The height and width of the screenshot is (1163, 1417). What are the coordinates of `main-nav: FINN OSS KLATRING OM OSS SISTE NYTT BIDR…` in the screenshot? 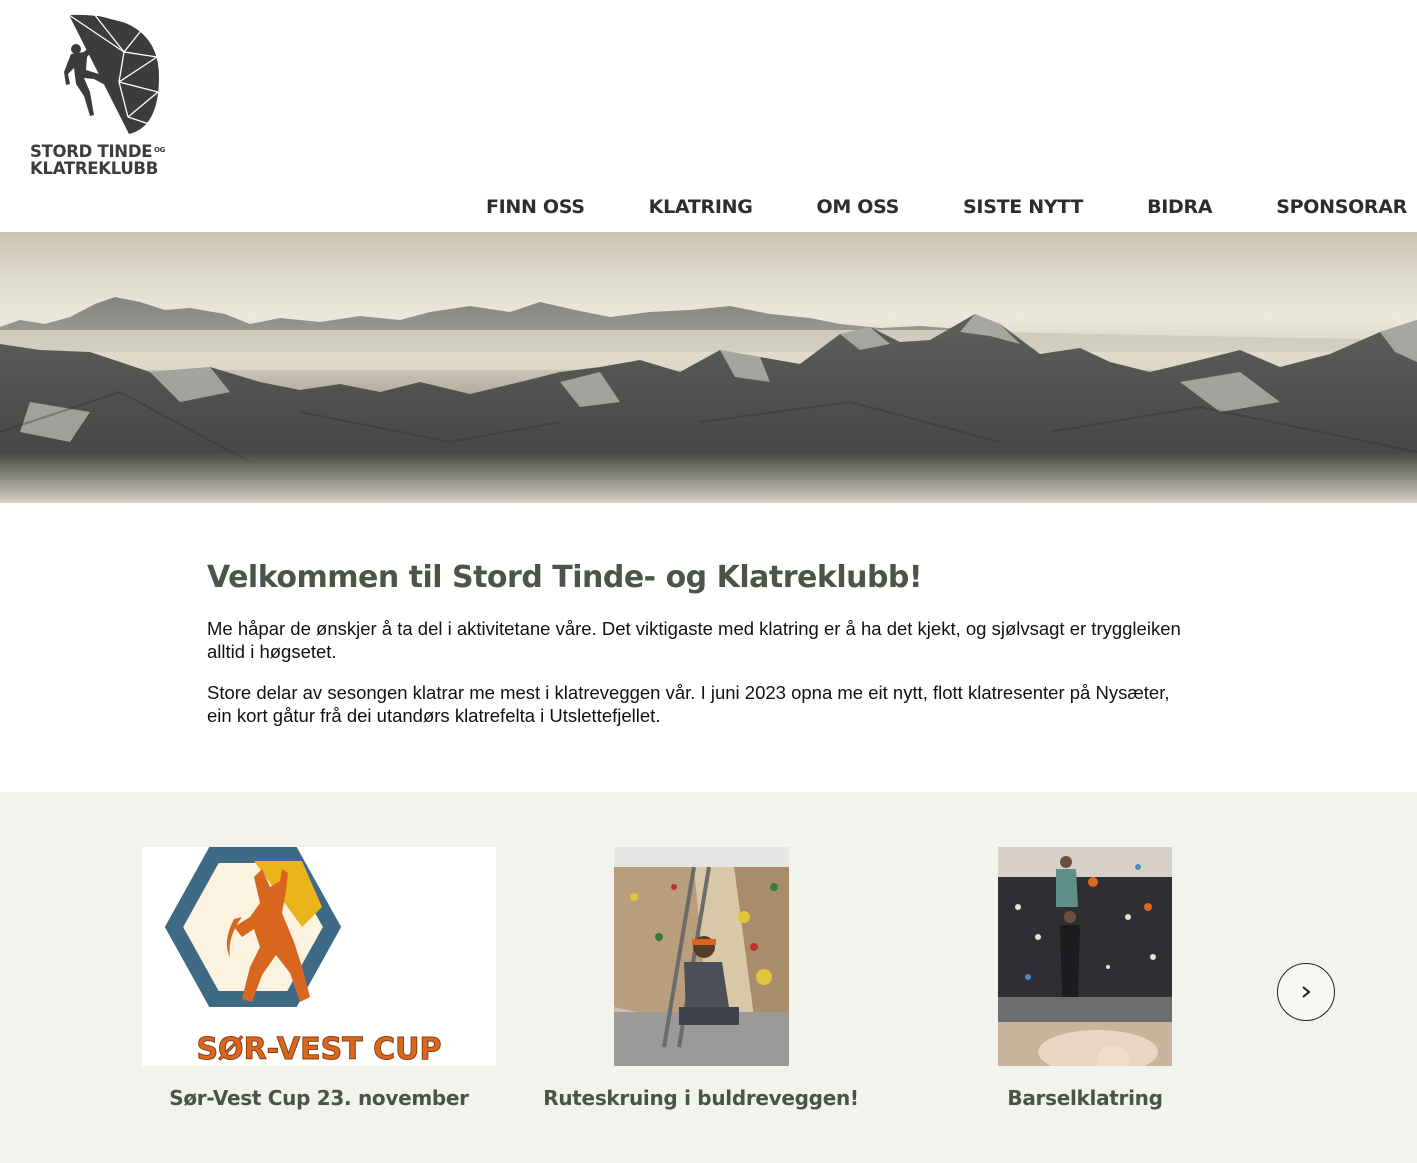 It's located at (946, 207).